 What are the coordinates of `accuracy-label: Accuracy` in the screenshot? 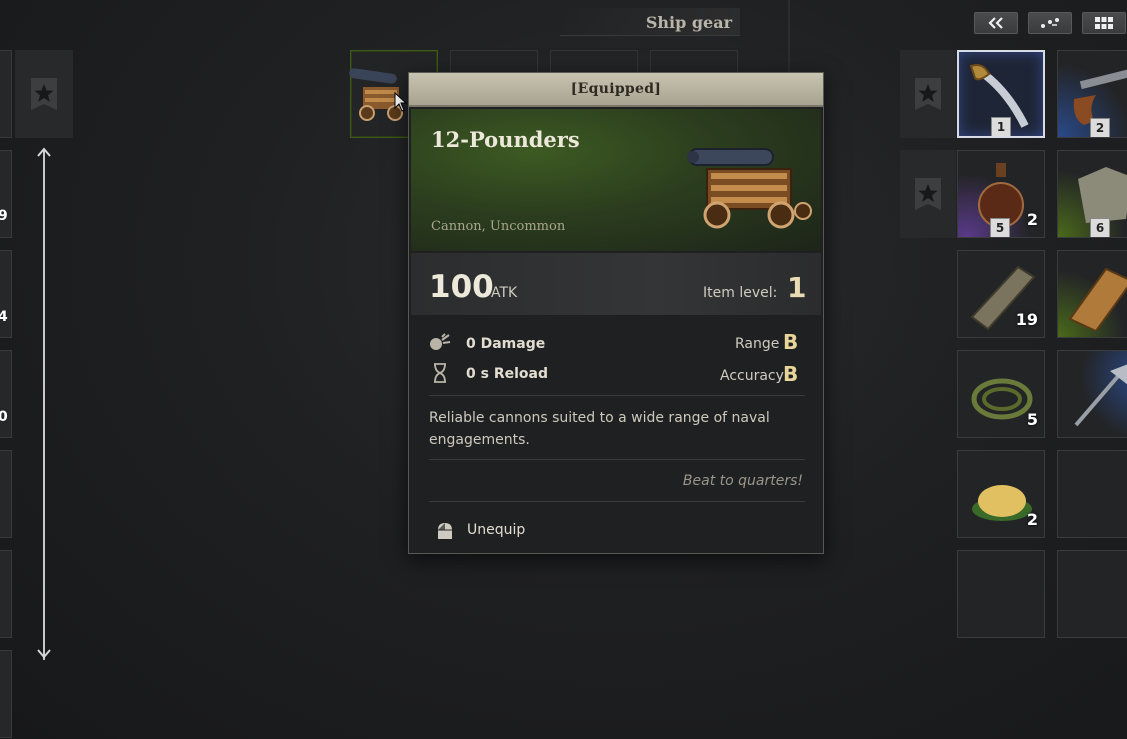 It's located at (752, 376).